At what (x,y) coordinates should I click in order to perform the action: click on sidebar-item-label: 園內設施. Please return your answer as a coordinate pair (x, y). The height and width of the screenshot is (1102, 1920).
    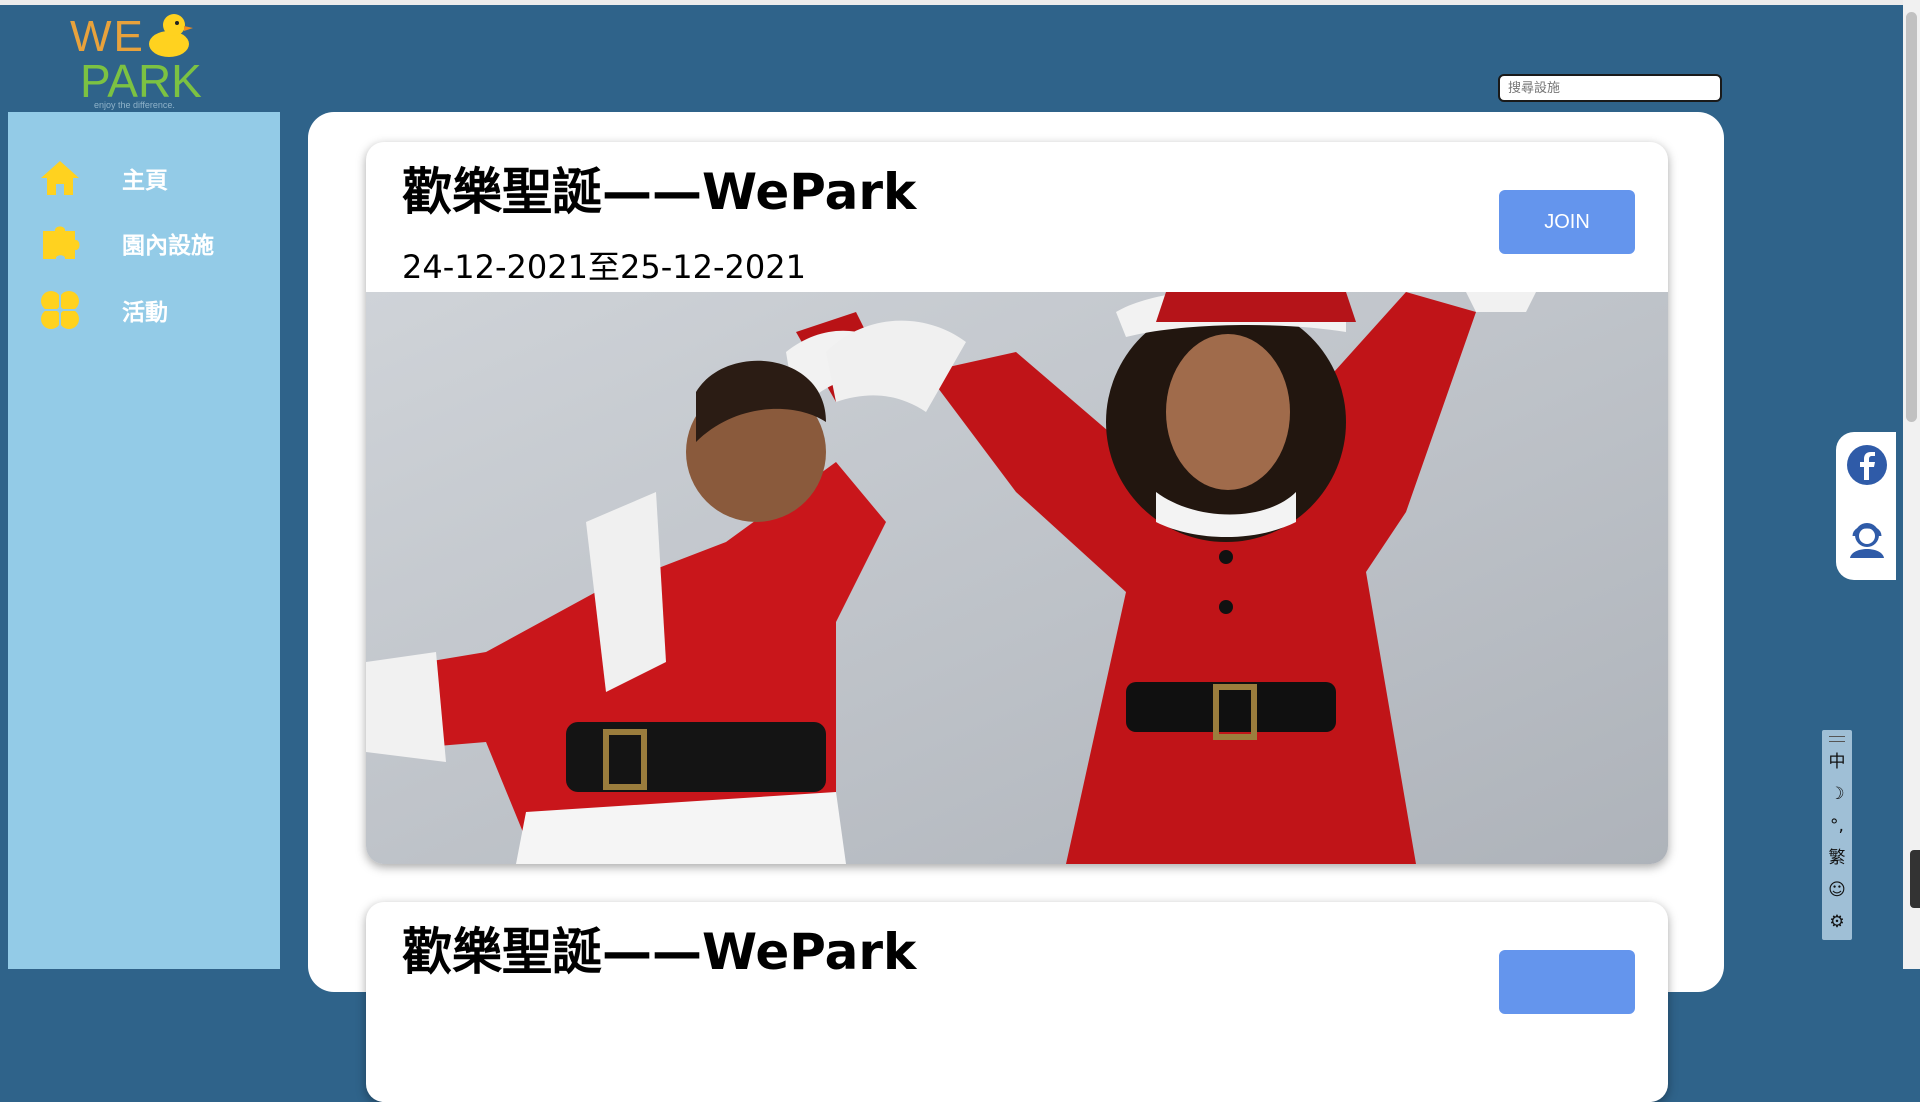
    Looking at the image, I should click on (168, 246).